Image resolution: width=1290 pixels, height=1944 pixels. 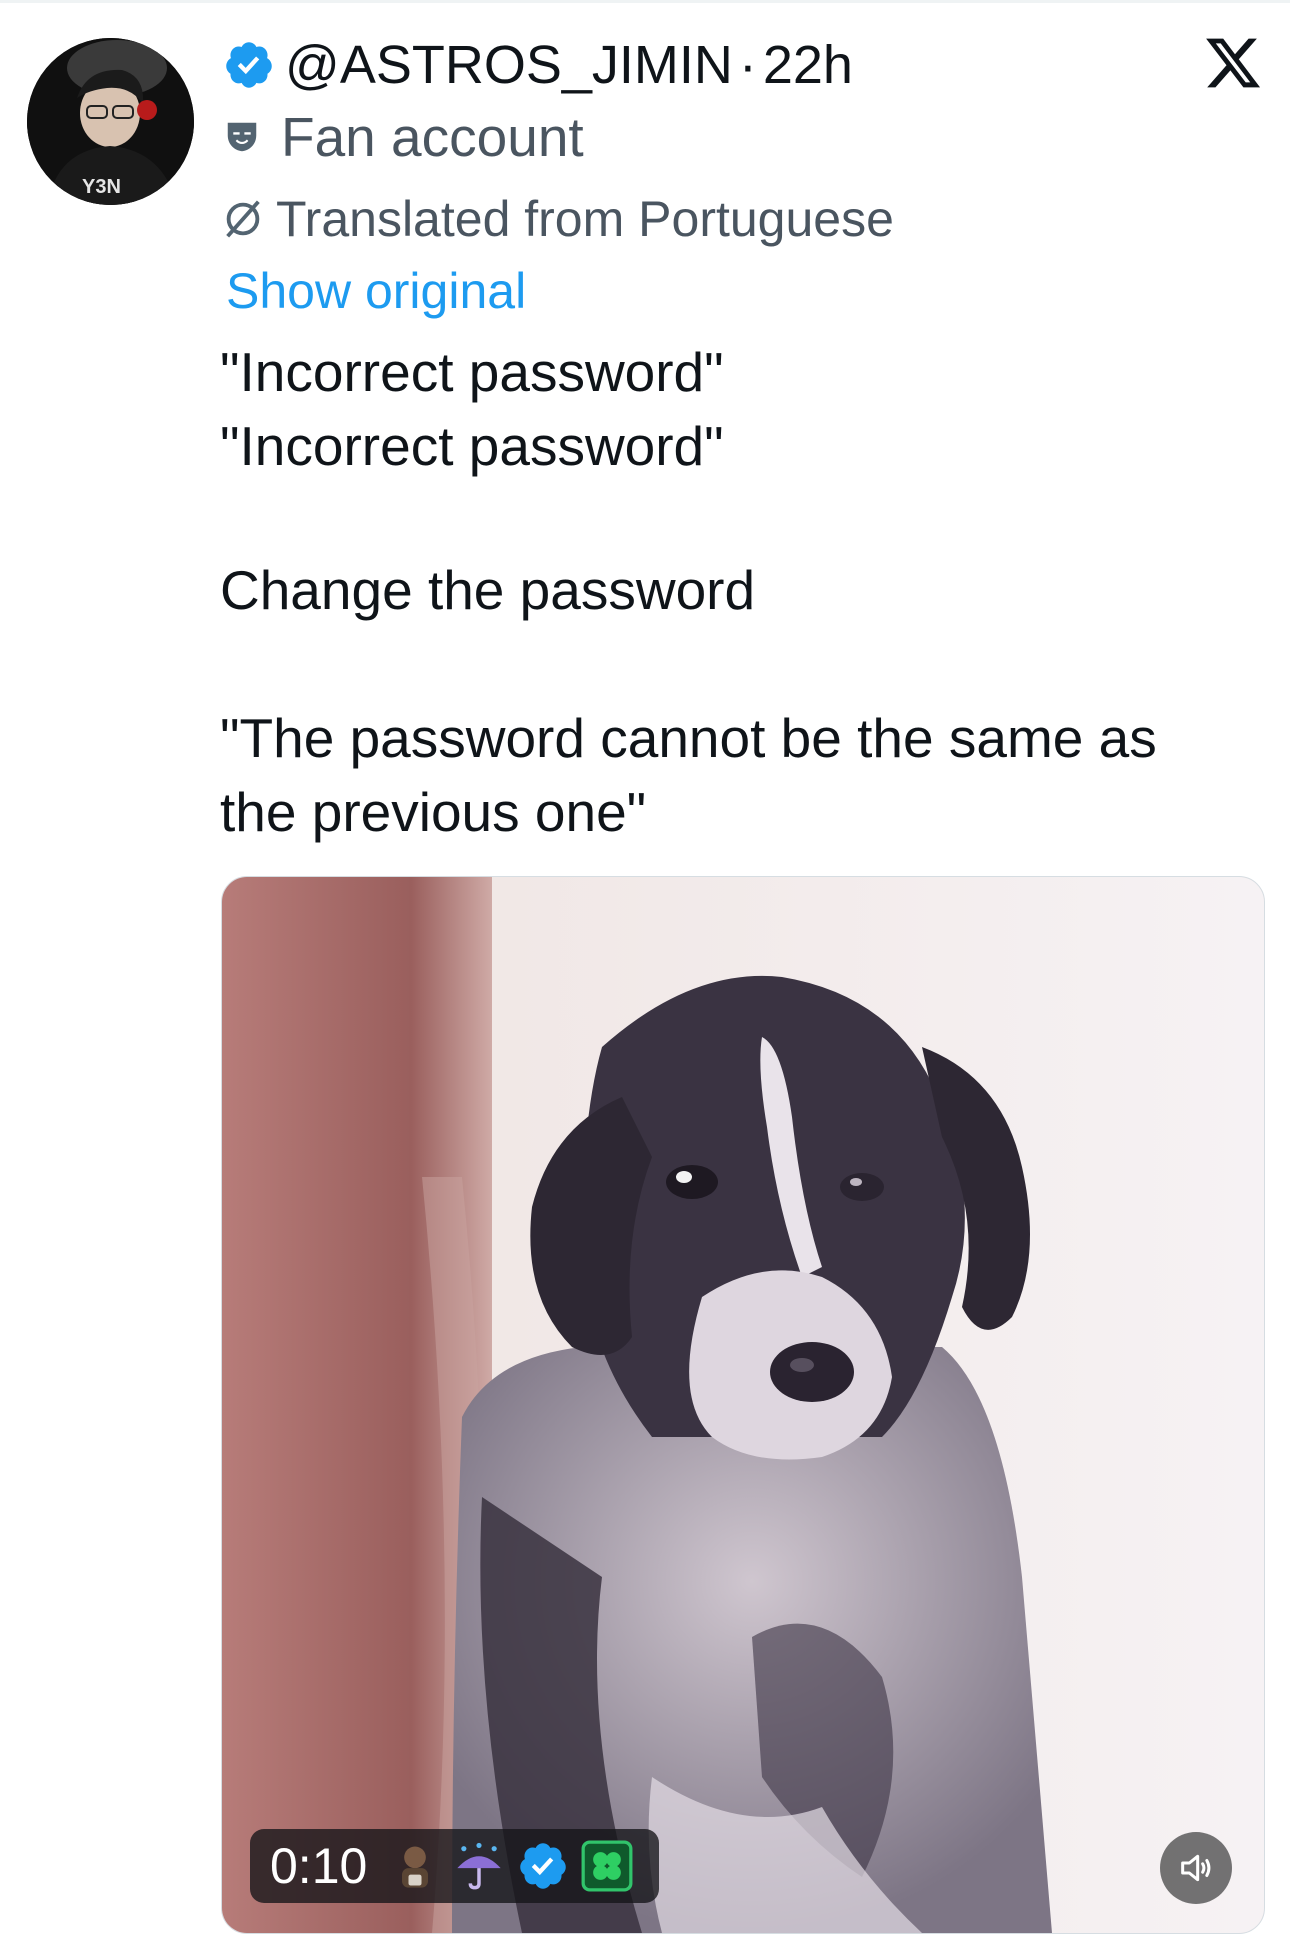 What do you see at coordinates (479, 1866) in the screenshot?
I see `umbrella-rain-icon` at bounding box center [479, 1866].